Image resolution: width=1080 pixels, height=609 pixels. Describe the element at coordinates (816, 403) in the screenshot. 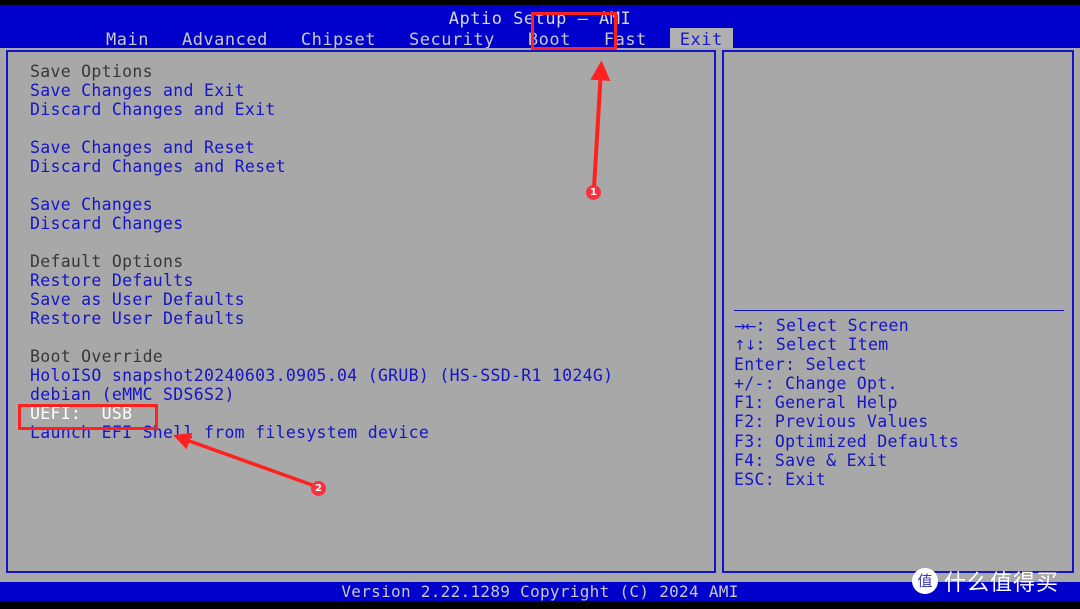

I see `help-key-label: F1: General Help` at that location.